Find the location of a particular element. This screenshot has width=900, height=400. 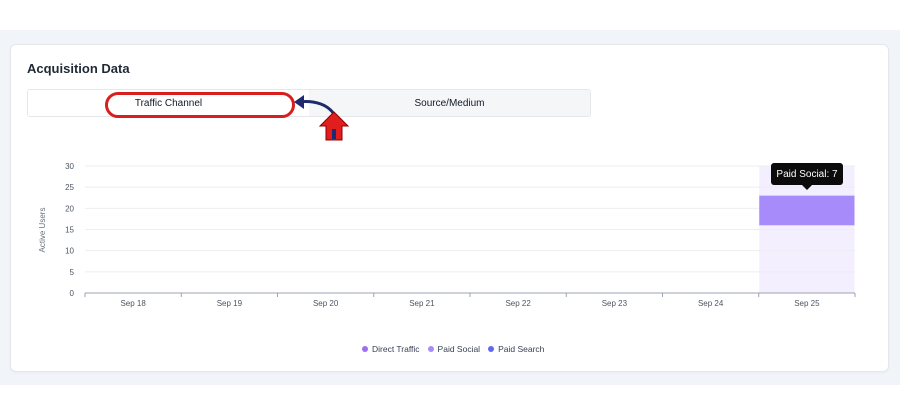

legend-label: Paid Social is located at coordinates (459, 349).